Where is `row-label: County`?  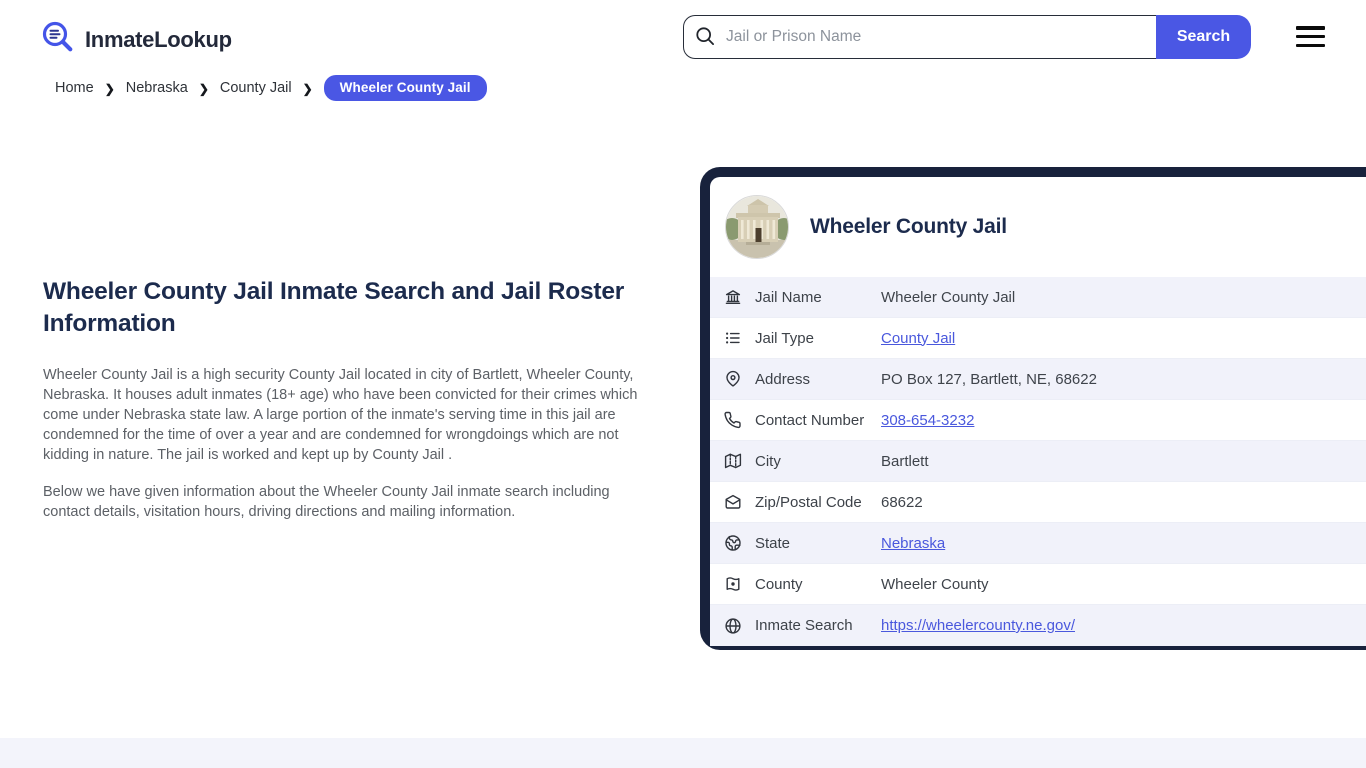 row-label: County is located at coordinates (779, 584).